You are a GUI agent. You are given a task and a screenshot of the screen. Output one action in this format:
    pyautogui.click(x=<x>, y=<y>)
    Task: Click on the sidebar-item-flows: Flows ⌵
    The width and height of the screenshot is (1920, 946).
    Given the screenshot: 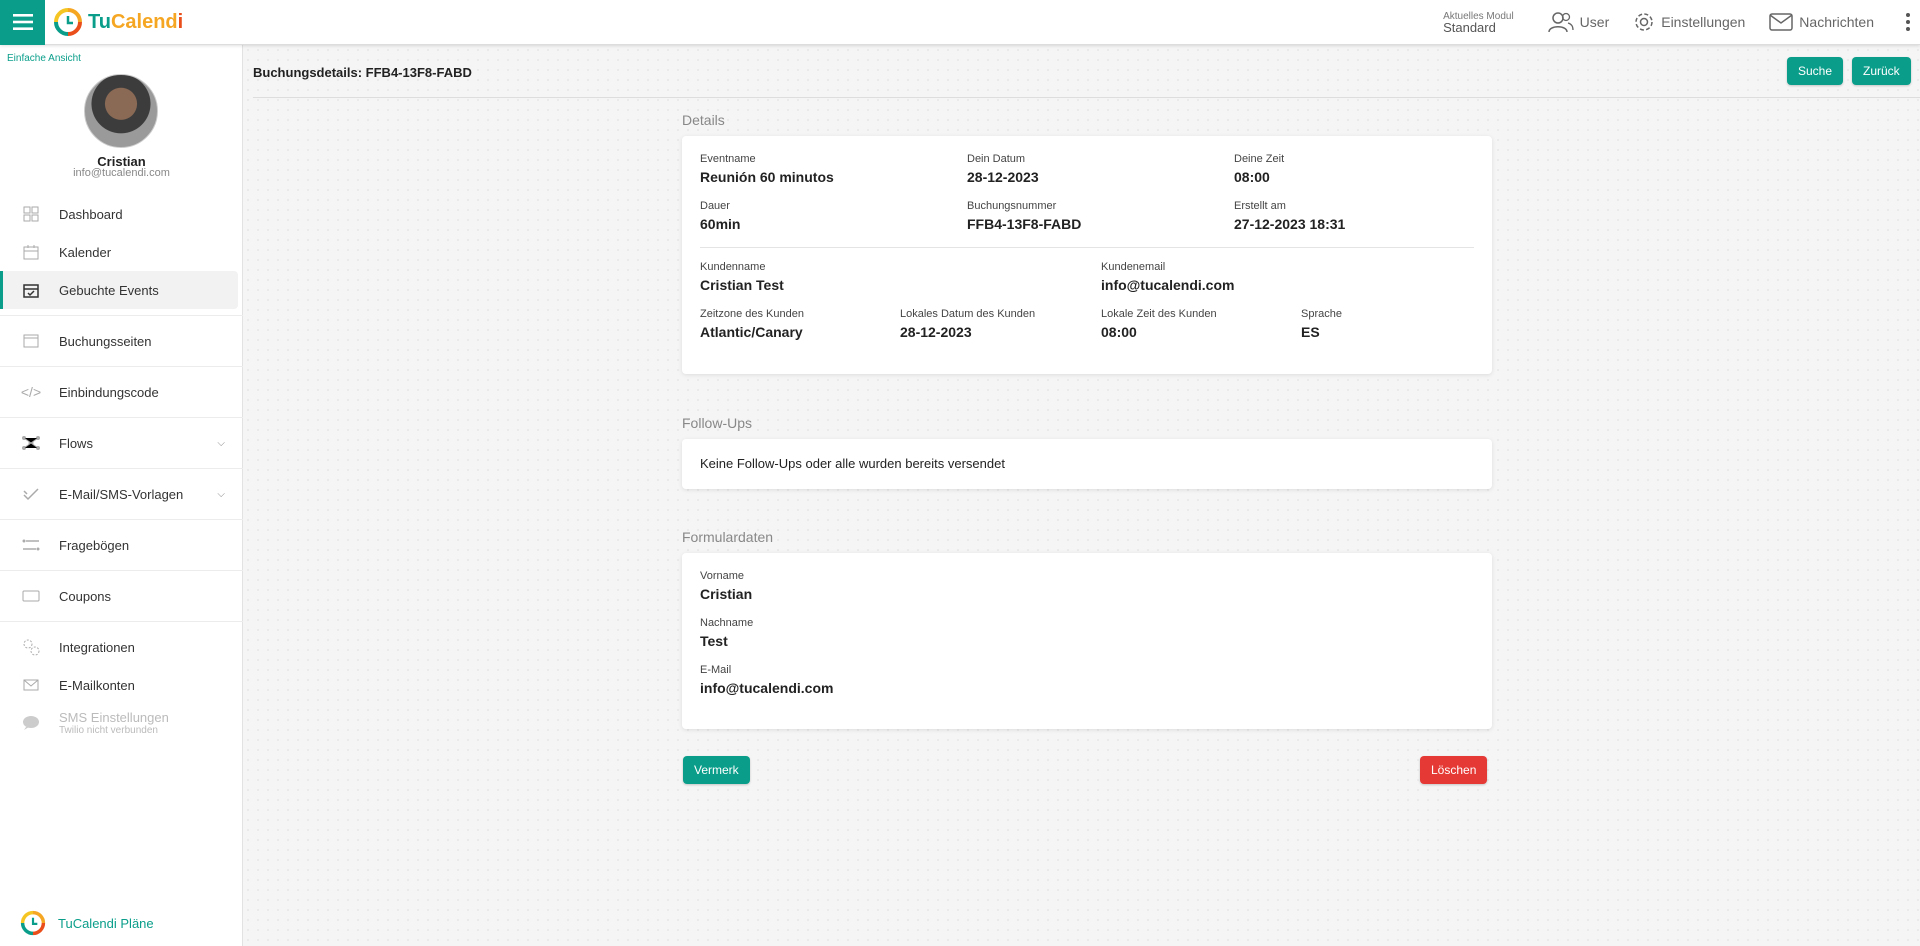 What is the action you would take?
    pyautogui.click(x=121, y=443)
    